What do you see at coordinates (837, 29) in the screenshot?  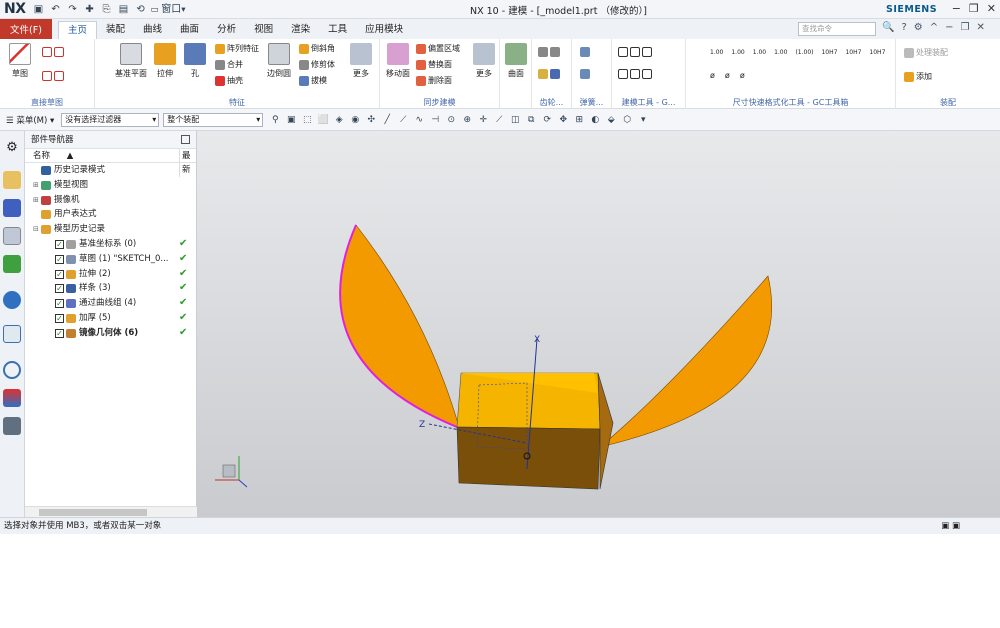 I see `command-search-input: 查找命令` at bounding box center [837, 29].